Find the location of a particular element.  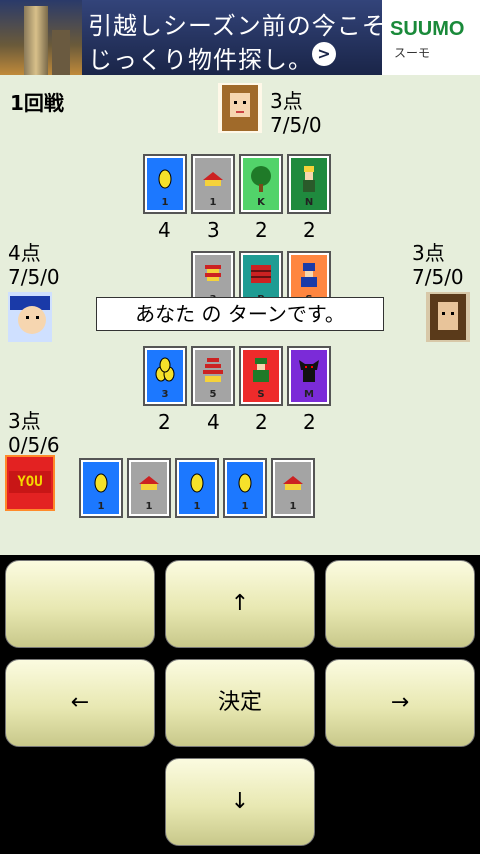

hand-card-2: 1 is located at coordinates (149, 488).